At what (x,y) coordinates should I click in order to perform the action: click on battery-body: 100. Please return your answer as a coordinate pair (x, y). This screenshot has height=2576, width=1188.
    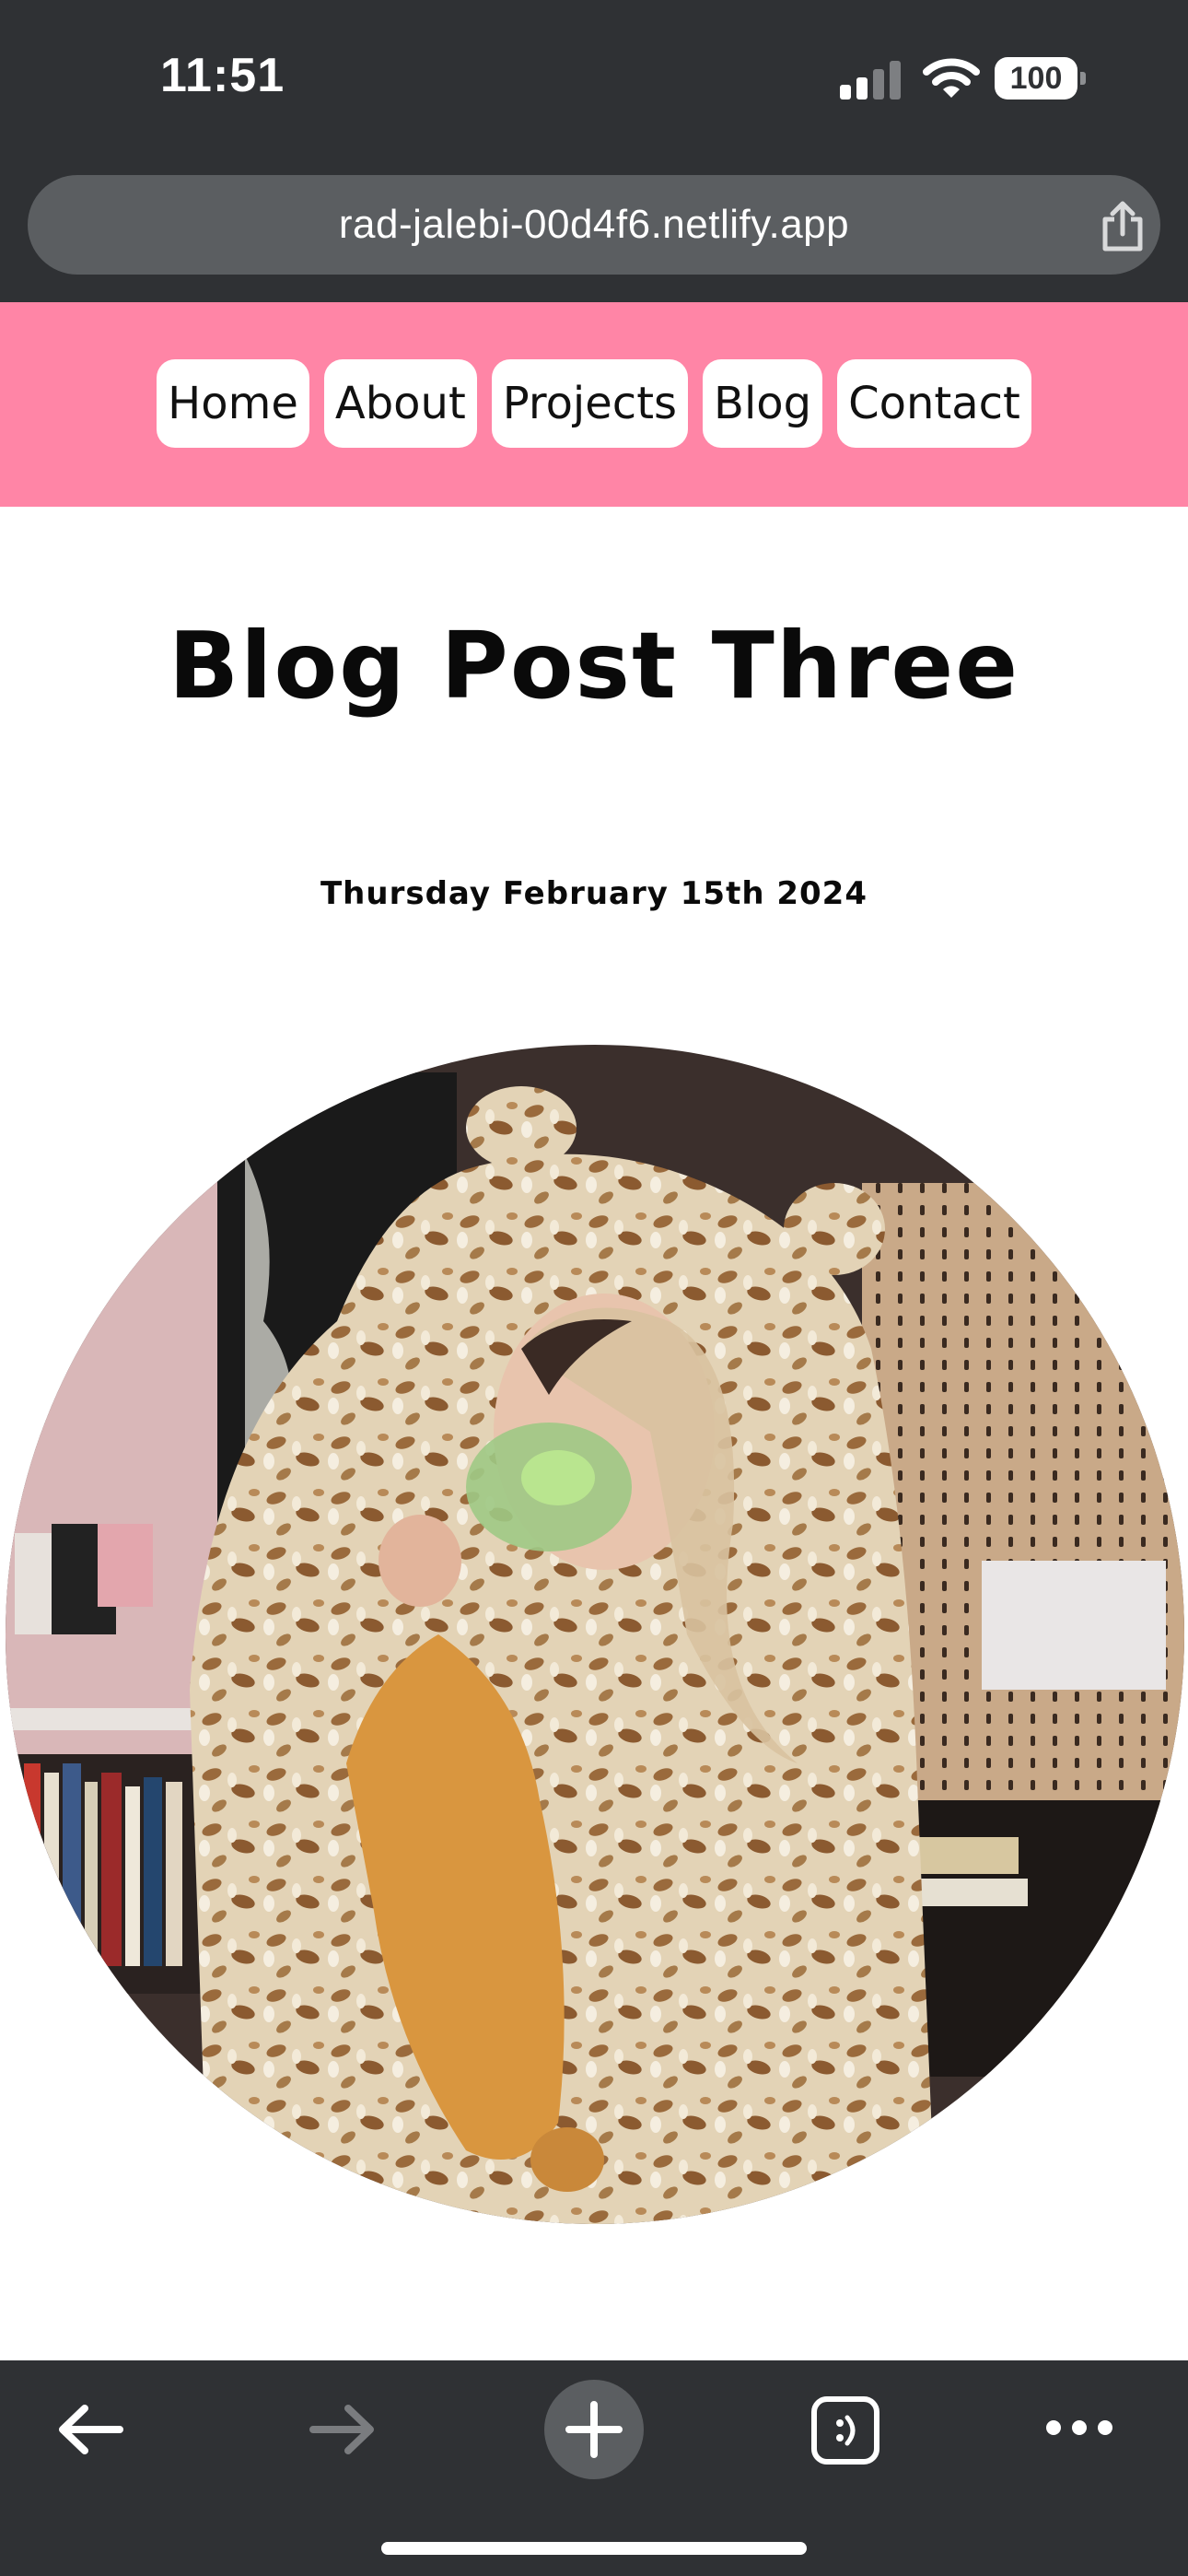
    Looking at the image, I should click on (1036, 78).